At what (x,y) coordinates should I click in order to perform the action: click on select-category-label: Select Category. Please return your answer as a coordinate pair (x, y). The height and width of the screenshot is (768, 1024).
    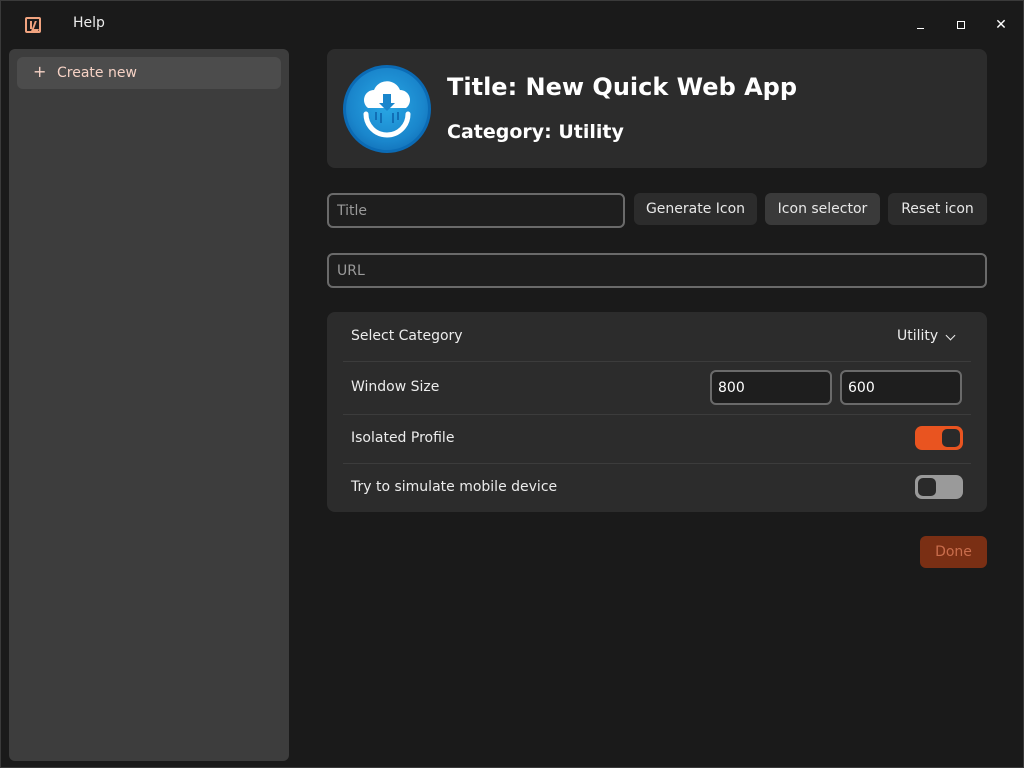
    Looking at the image, I should click on (407, 336).